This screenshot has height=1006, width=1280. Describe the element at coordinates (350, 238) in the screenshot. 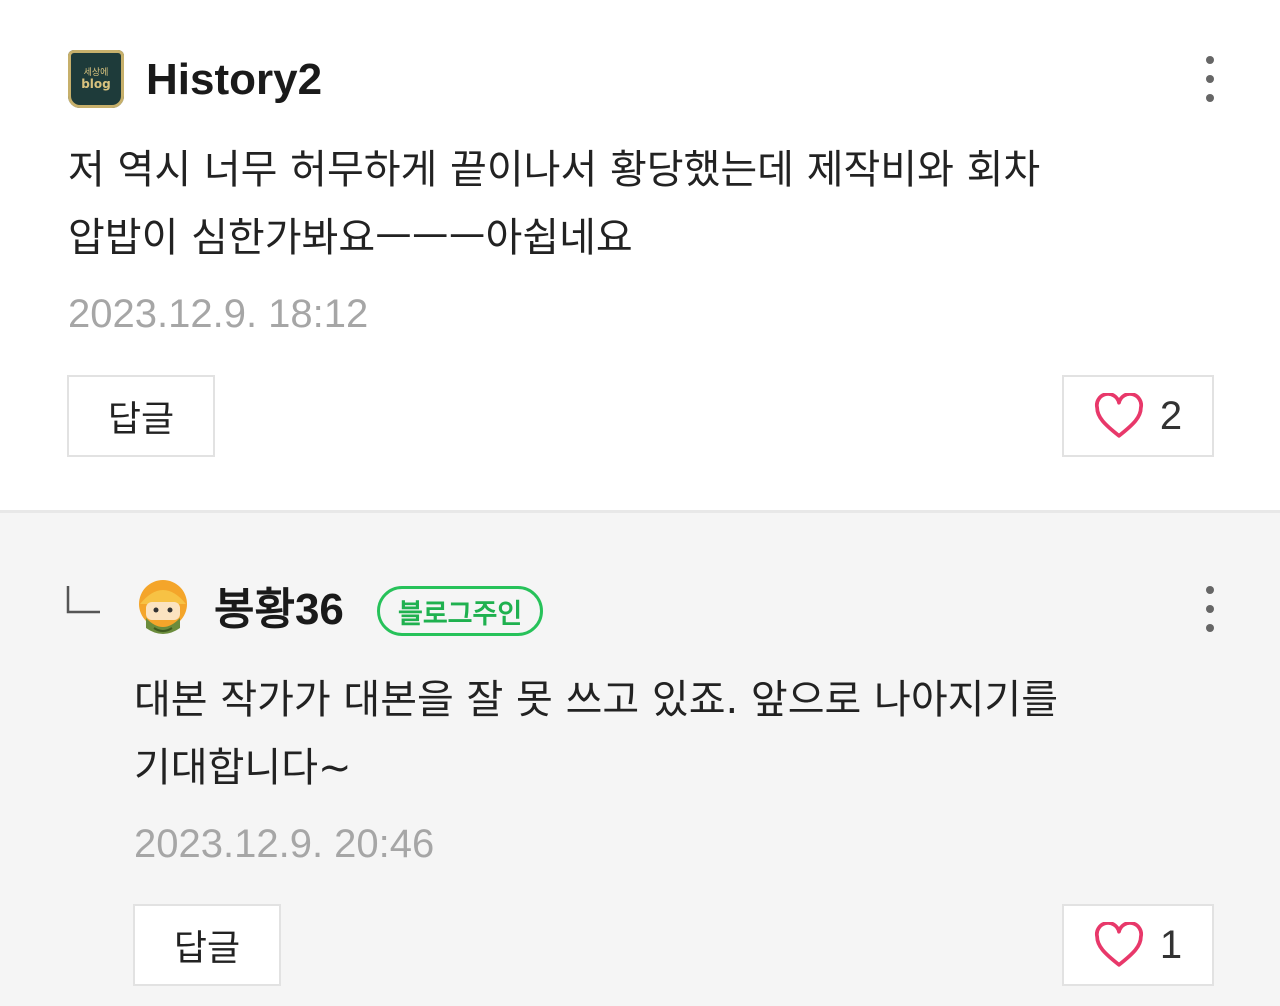

I see `comment-text-line: 압밥이 심한가봐요ㅡㅡㅡ아쉽네요` at that location.